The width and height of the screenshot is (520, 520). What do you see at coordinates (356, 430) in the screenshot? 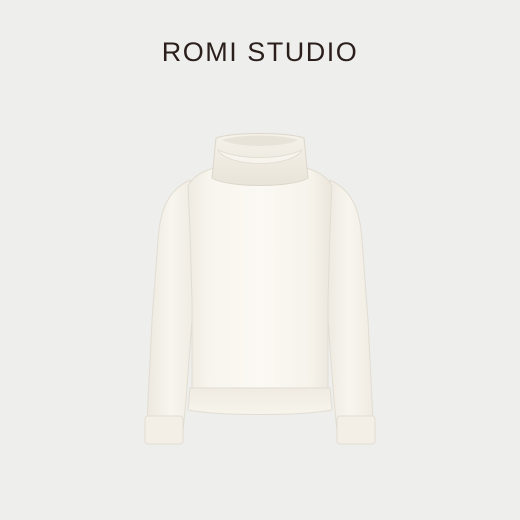
I see `right-cuff` at bounding box center [356, 430].